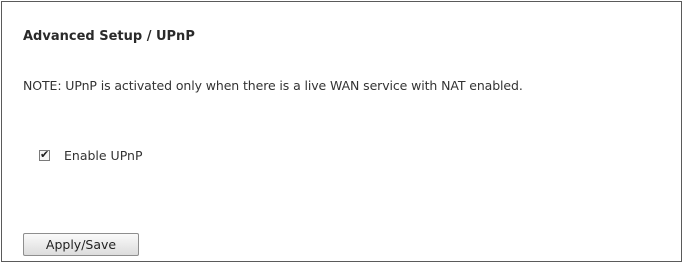  I want to click on checkmark-icon: ✔, so click(45, 154).